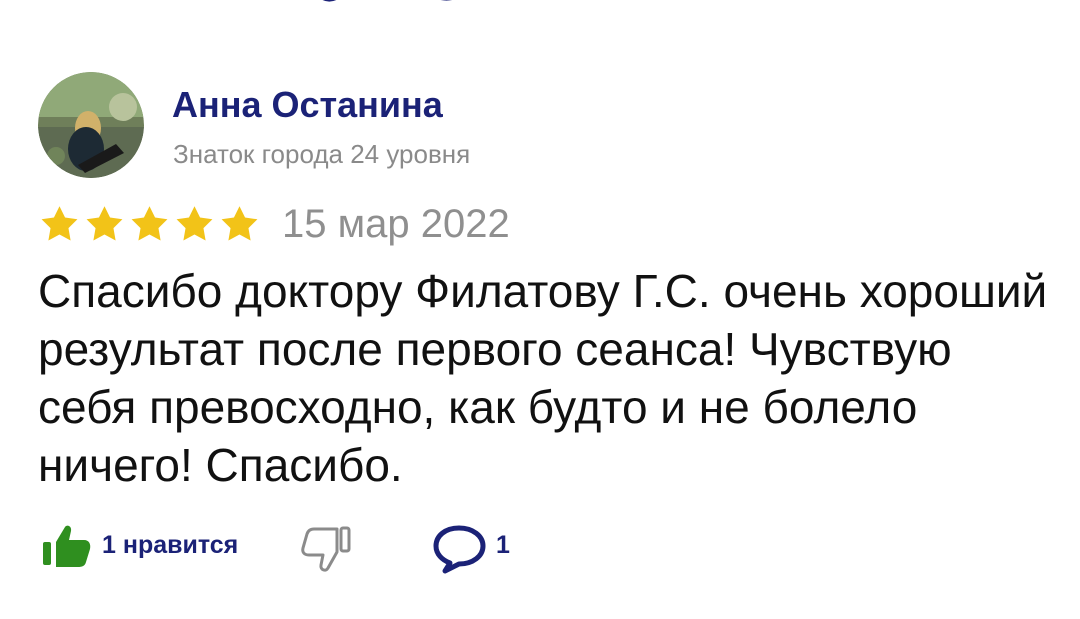 This screenshot has width=1080, height=619. Describe the element at coordinates (396, 224) in the screenshot. I see `review-date: 15 мар 2022` at that location.